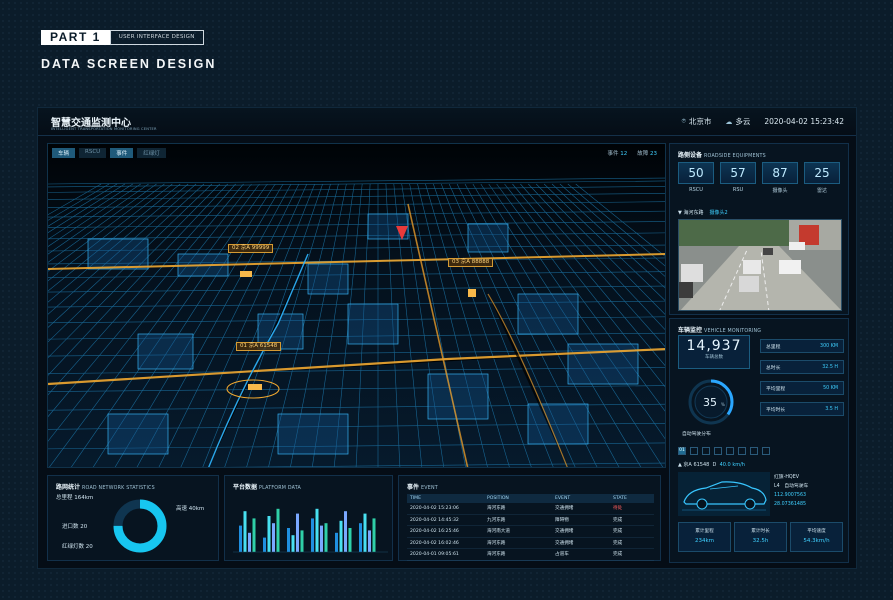 The width and height of the screenshot is (893, 600). What do you see at coordinates (434, 531) in the screenshot?
I see `table-cell: 2020-04-02 16:25:46` at bounding box center [434, 531].